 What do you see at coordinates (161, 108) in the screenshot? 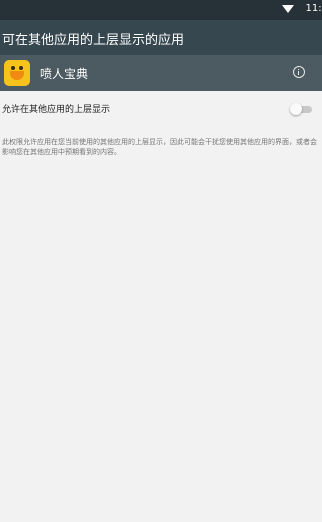
I see `overlay-permission-setting: 允许在其他应用的上层显示` at bounding box center [161, 108].